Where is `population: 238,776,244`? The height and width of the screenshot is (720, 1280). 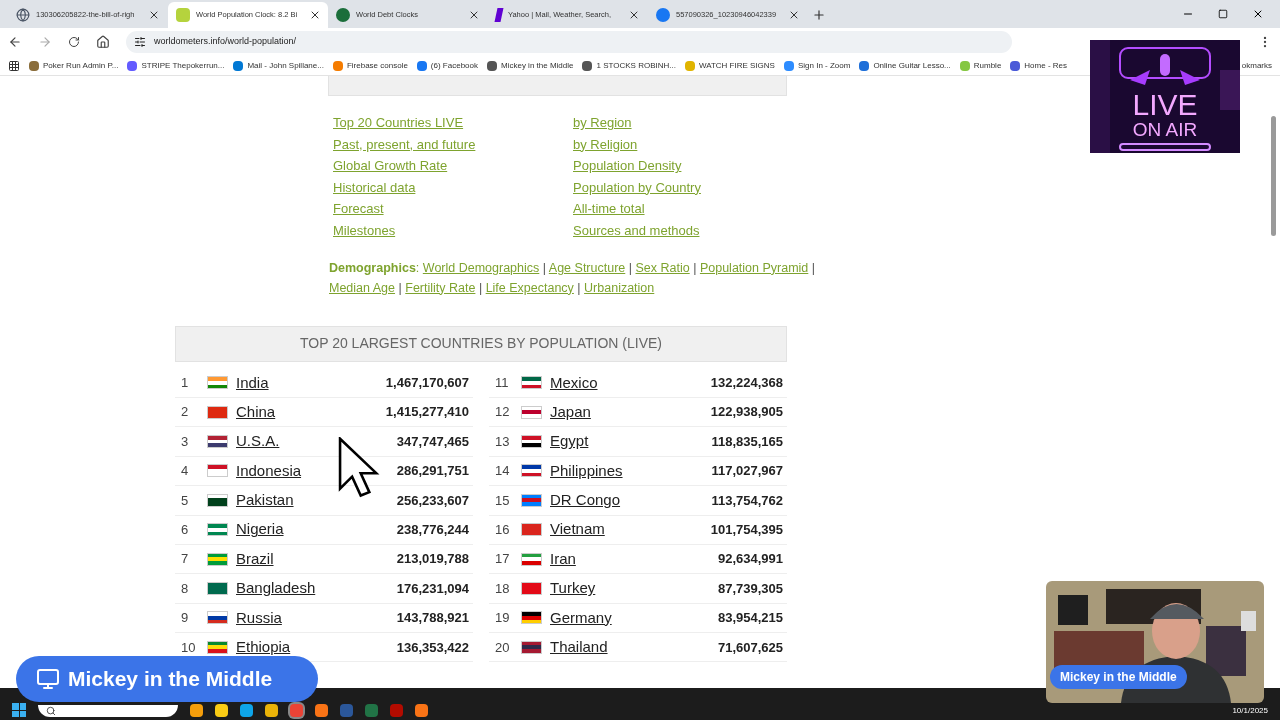 population: 238,776,244 is located at coordinates (433, 529).